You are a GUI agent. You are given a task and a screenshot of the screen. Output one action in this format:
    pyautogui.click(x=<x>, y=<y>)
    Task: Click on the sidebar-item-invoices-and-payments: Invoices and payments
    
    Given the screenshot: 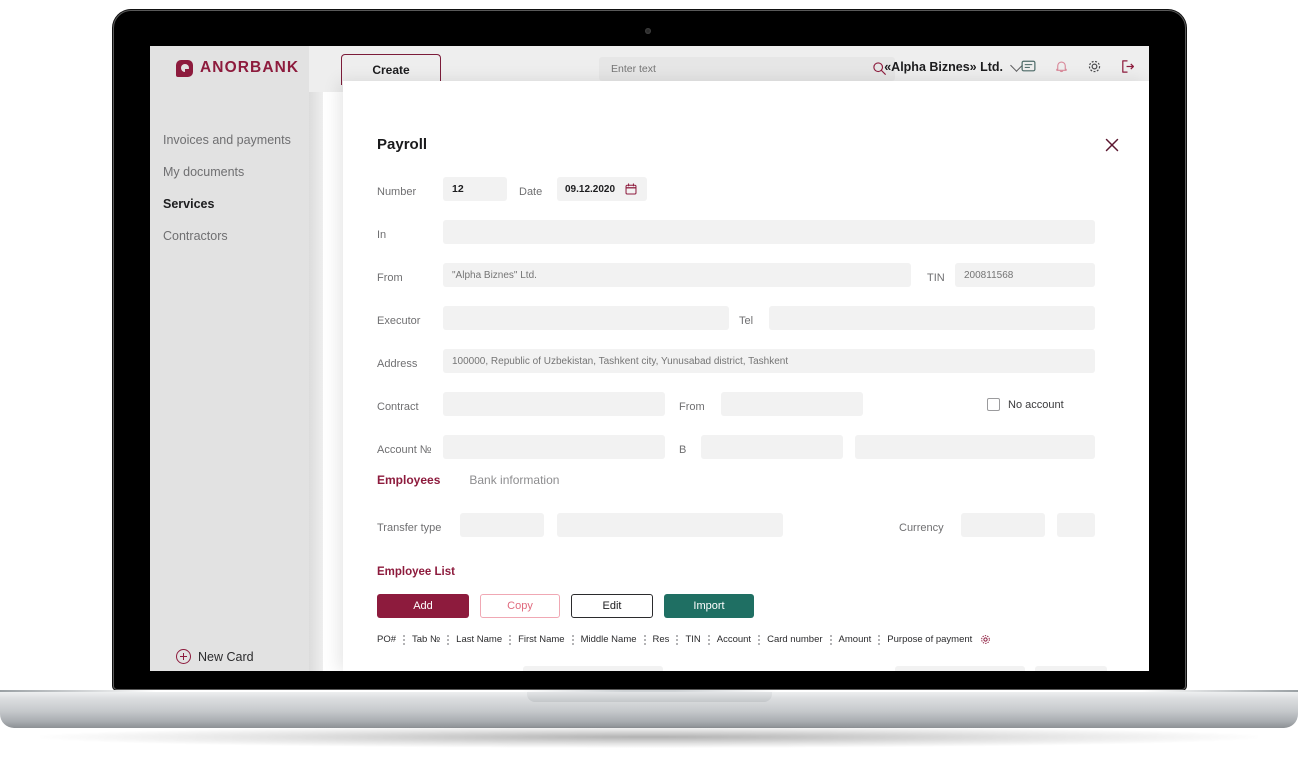 What is the action you would take?
    pyautogui.click(x=229, y=140)
    